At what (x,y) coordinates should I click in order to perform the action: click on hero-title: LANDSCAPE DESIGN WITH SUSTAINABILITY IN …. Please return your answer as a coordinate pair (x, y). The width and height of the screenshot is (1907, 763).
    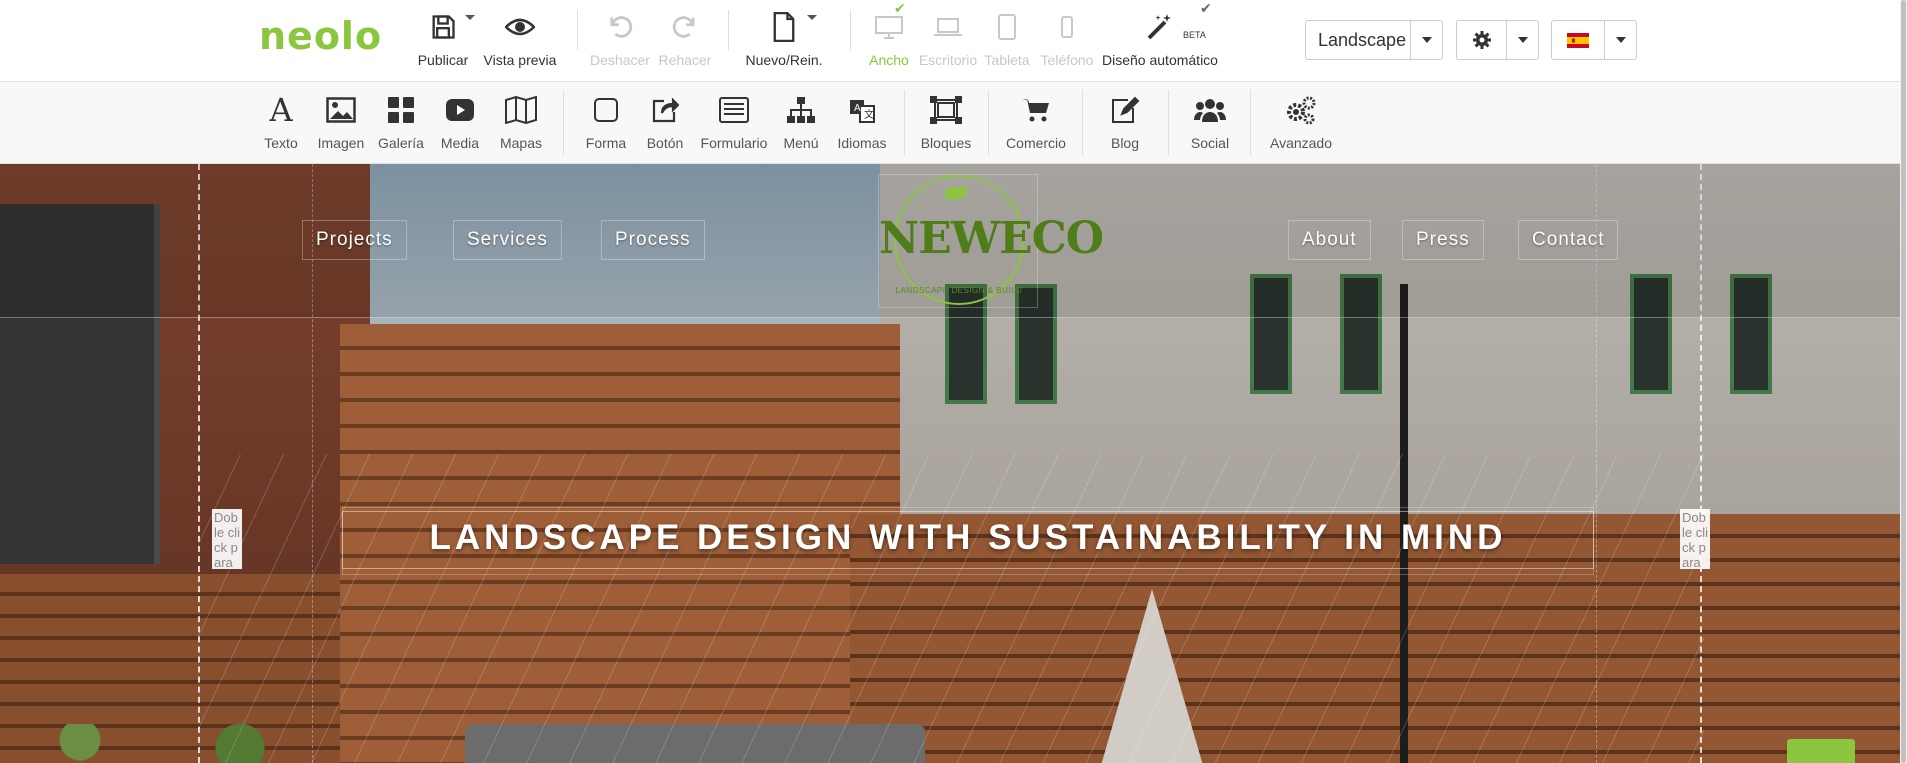
    Looking at the image, I should click on (968, 540).